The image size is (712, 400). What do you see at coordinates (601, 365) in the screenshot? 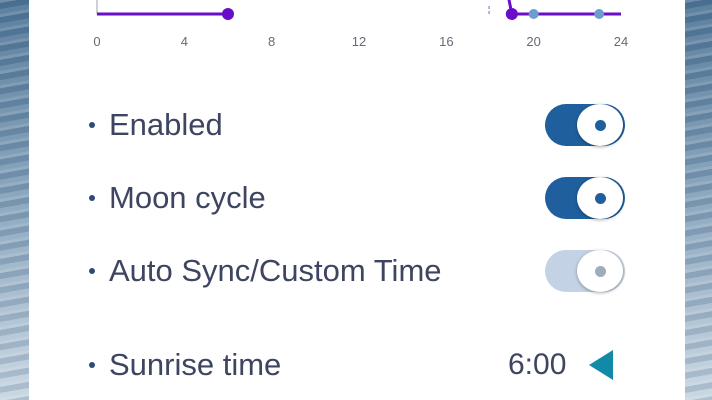
I see `triangle-left-icon` at bounding box center [601, 365].